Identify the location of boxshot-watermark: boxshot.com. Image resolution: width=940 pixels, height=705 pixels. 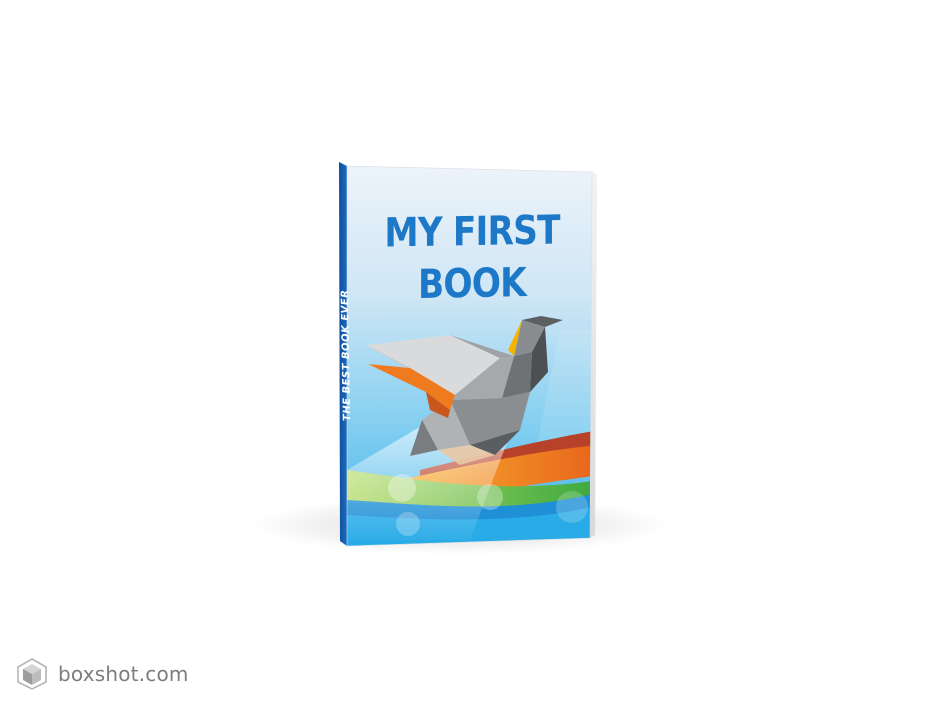
(102, 674).